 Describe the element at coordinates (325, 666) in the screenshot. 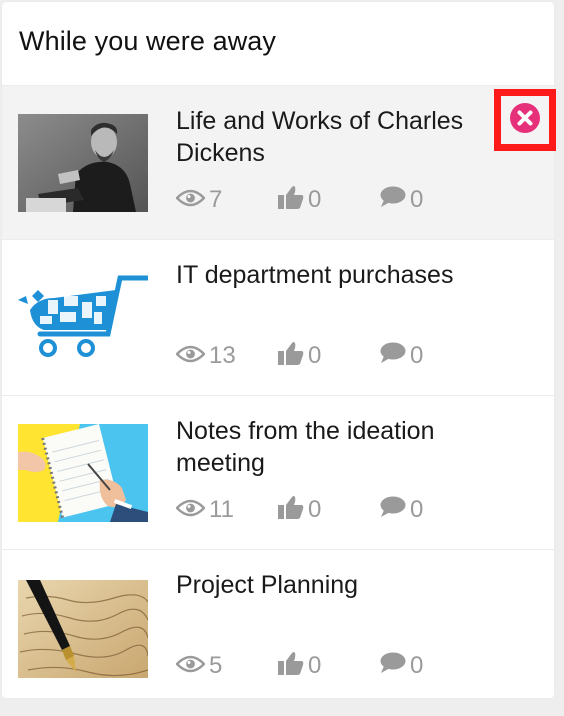

I see `item-stats: 5 0 0` at that location.